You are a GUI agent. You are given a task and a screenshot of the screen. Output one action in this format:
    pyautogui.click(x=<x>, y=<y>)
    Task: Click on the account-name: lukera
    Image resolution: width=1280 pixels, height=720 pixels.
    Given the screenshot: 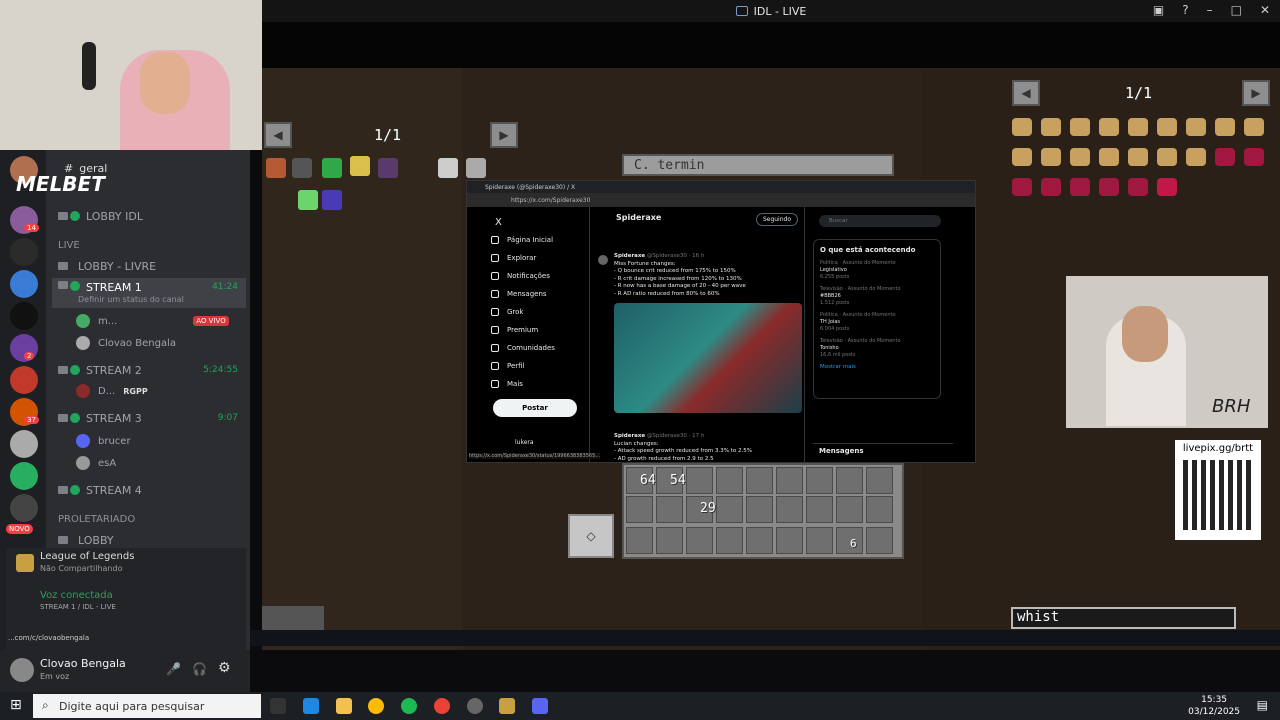 What is the action you would take?
    pyautogui.click(x=524, y=442)
    